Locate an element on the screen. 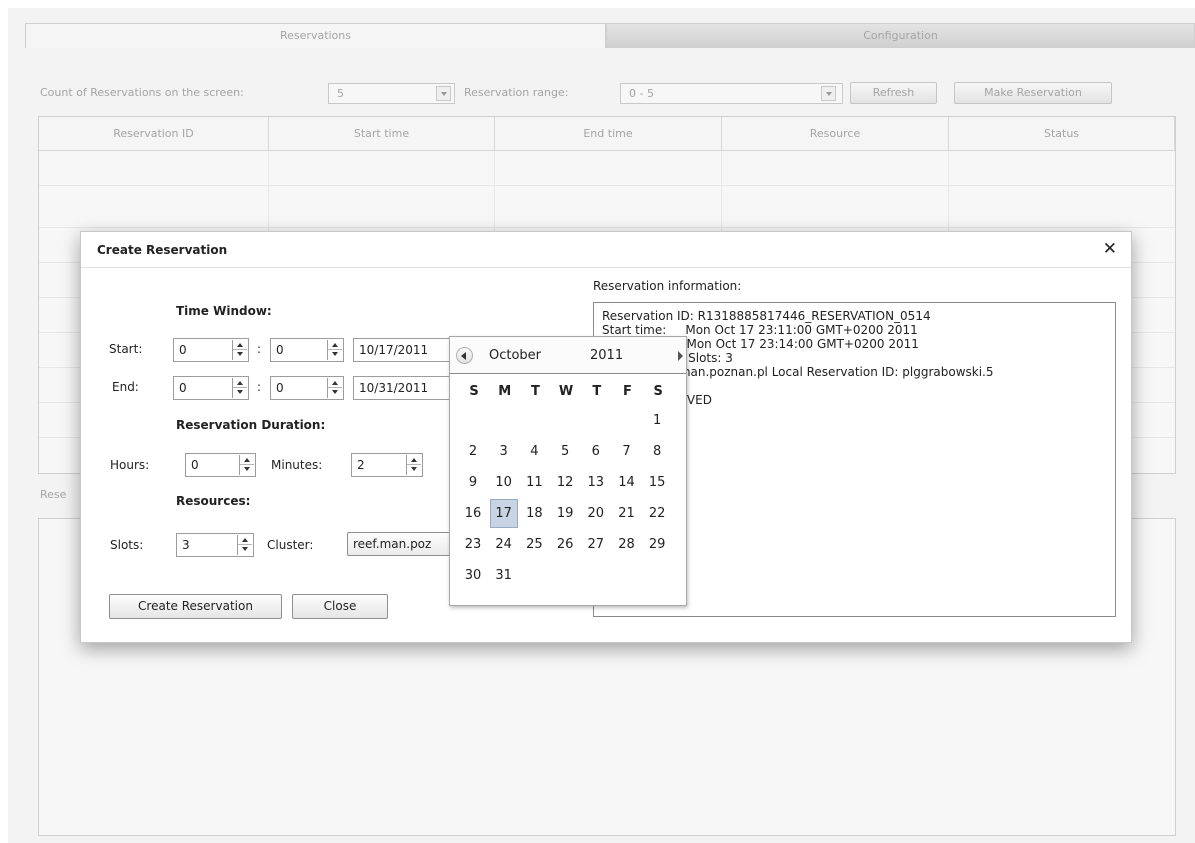  end-label: End: is located at coordinates (125, 387).